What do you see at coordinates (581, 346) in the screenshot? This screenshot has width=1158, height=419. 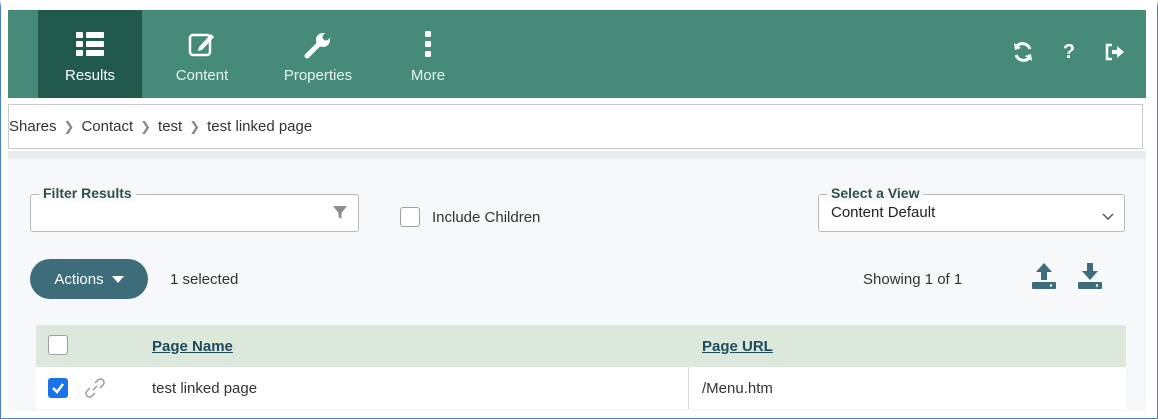 I see `table-header-row: Page Name Page URL` at bounding box center [581, 346].